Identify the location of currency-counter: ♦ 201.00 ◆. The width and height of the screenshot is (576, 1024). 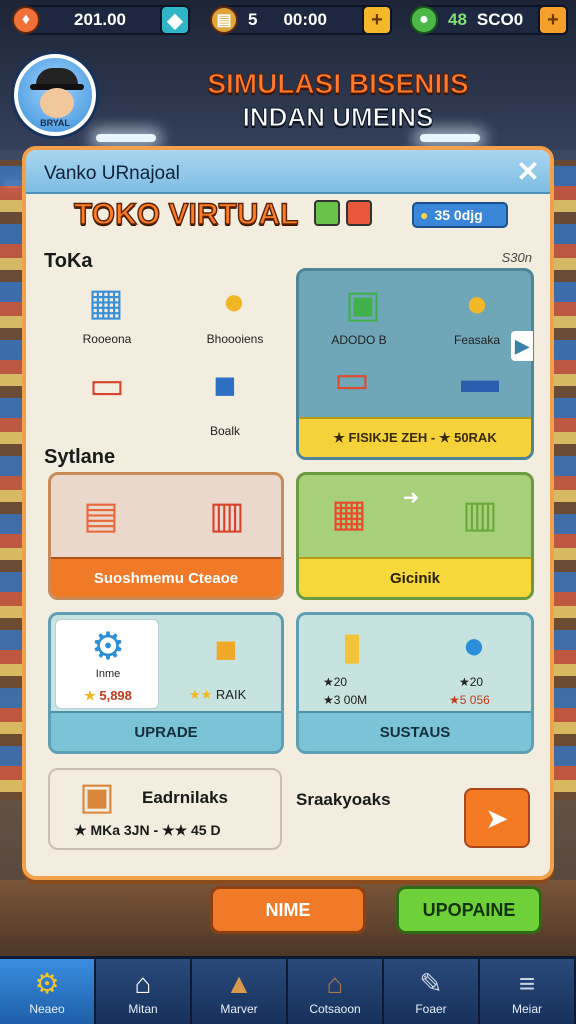
(101, 20).